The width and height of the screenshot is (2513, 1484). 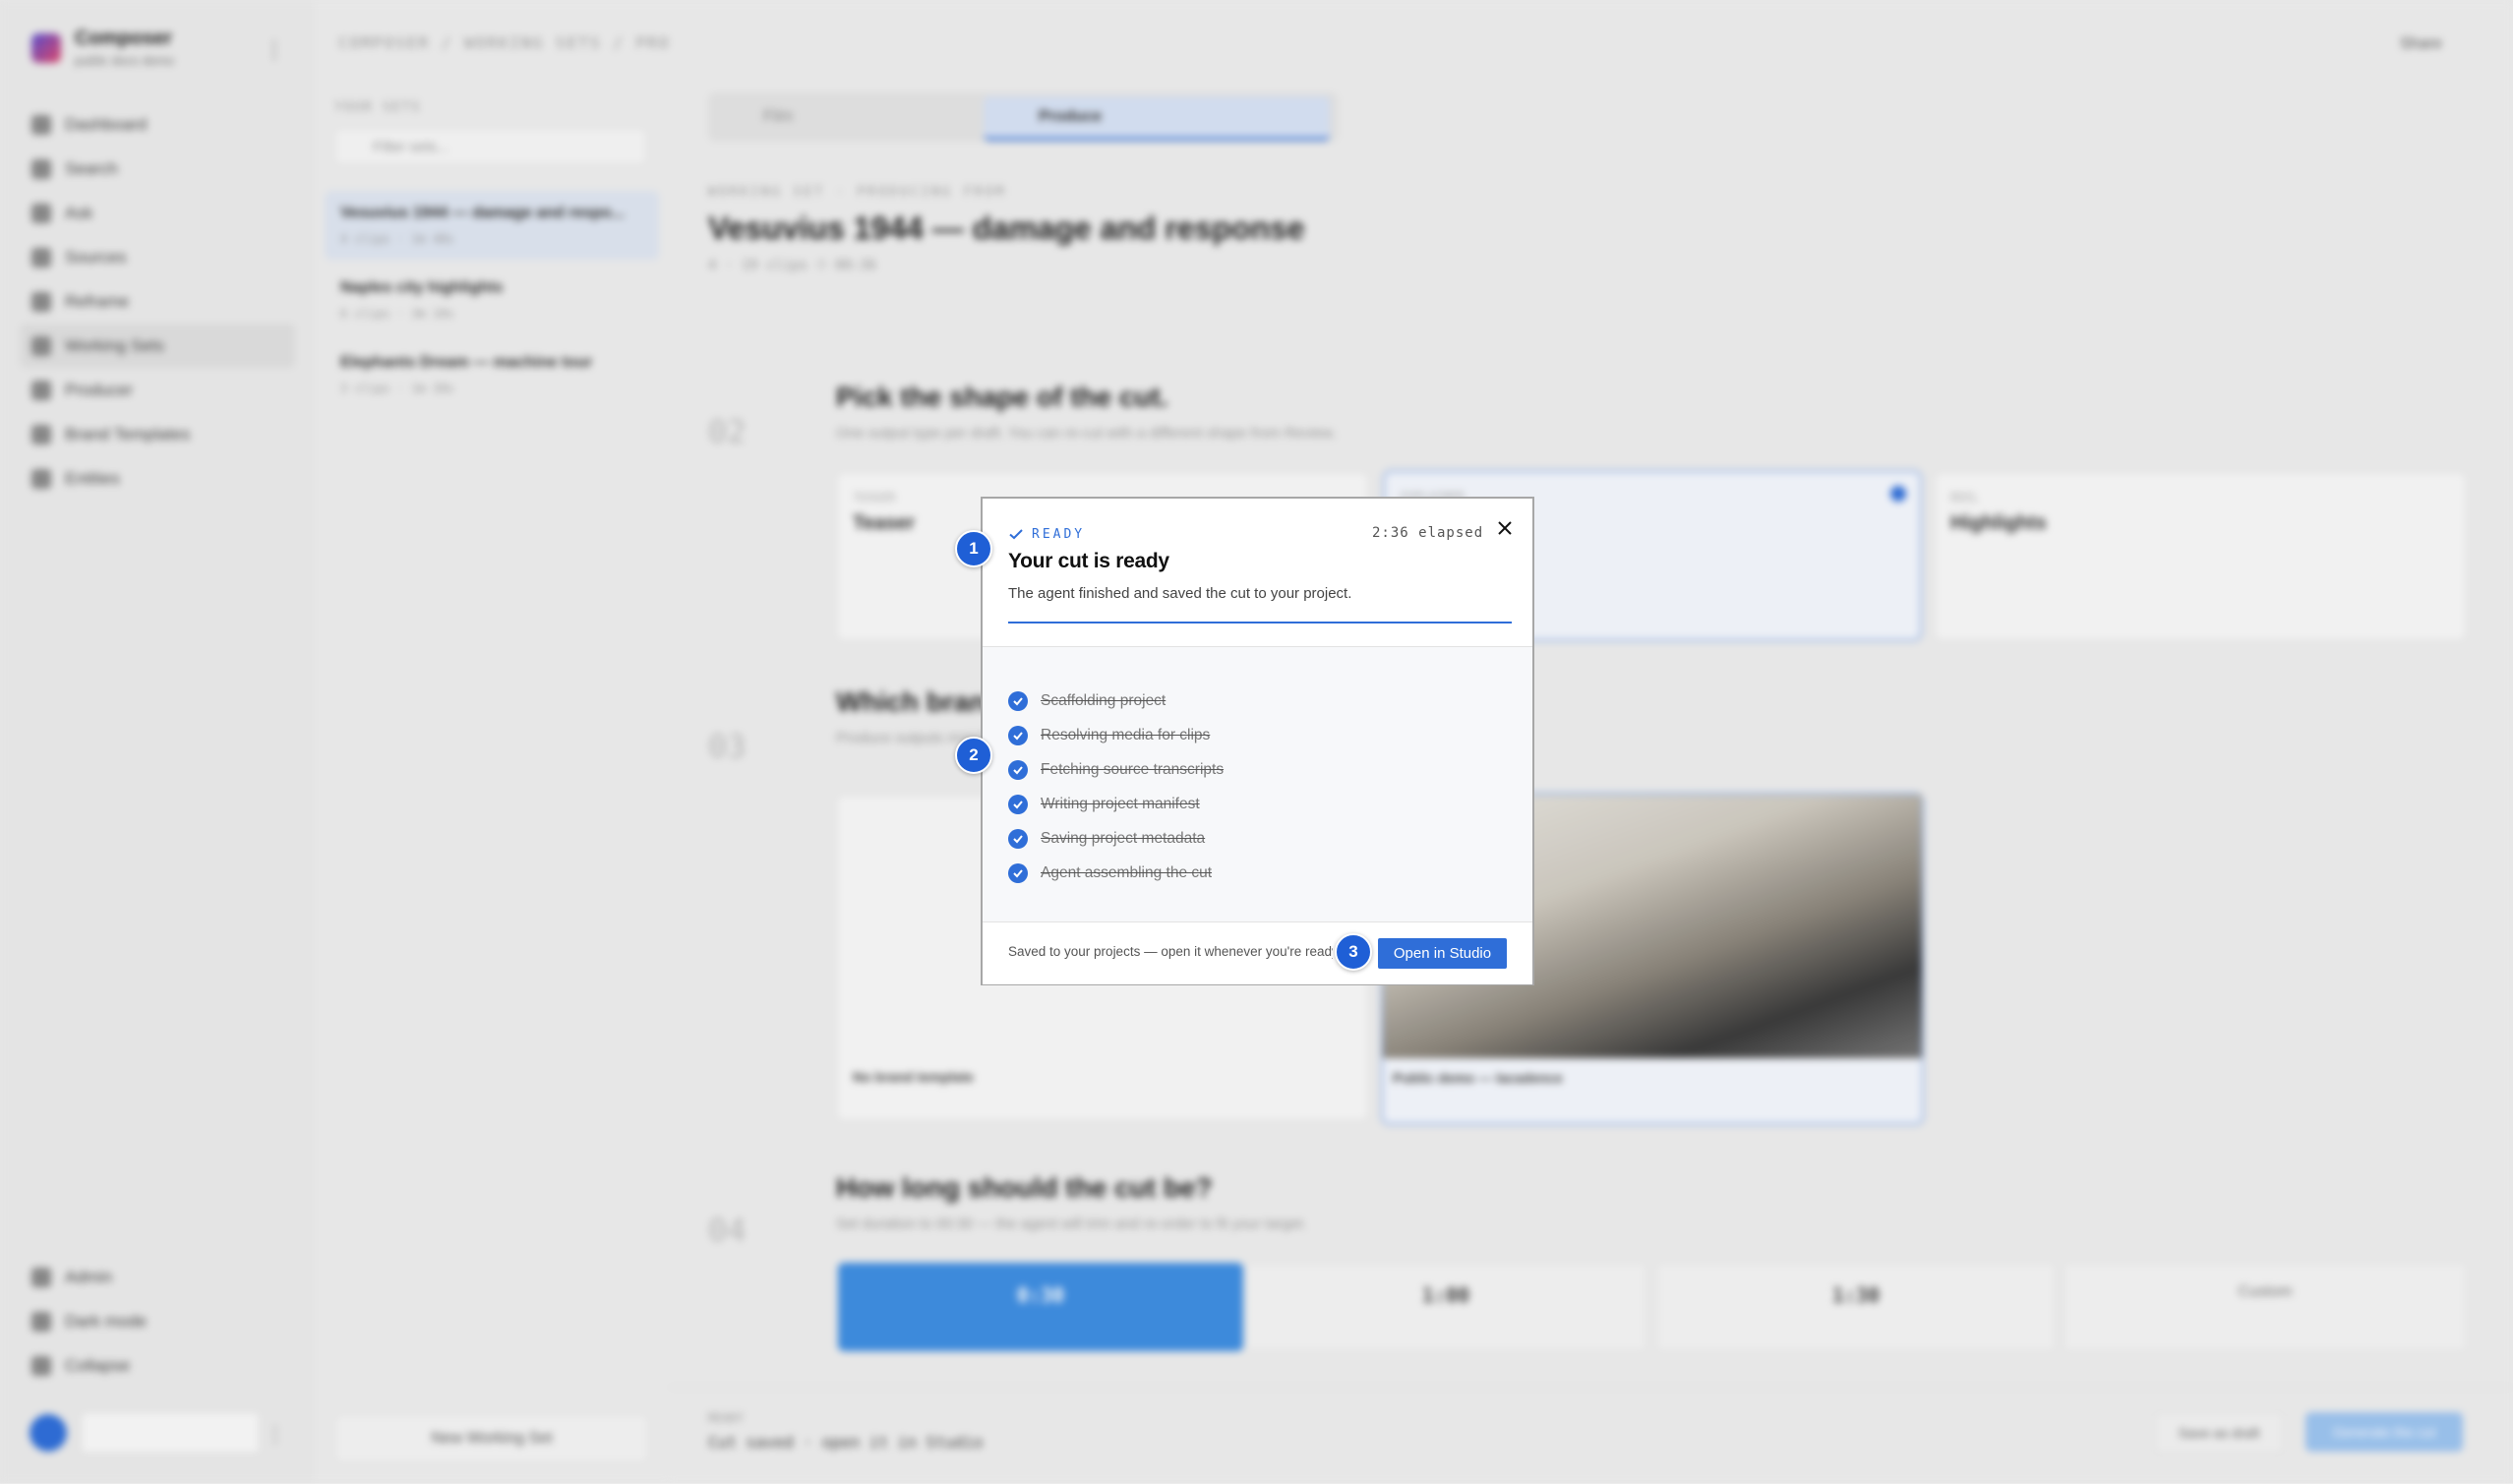 I want to click on step-label: Agent assembling the cut, so click(x=1127, y=872).